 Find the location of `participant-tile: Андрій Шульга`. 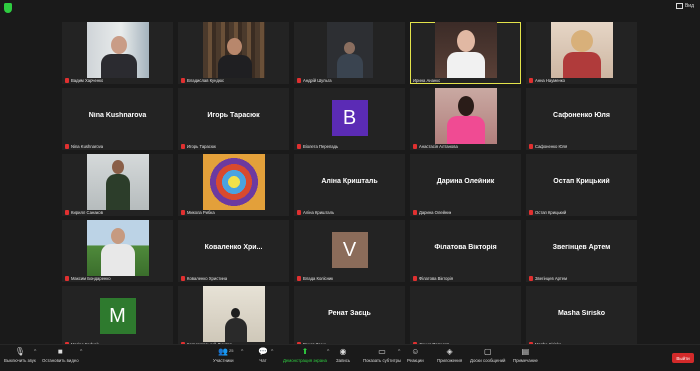

participant-tile: Андрій Шульга is located at coordinates (349, 53).